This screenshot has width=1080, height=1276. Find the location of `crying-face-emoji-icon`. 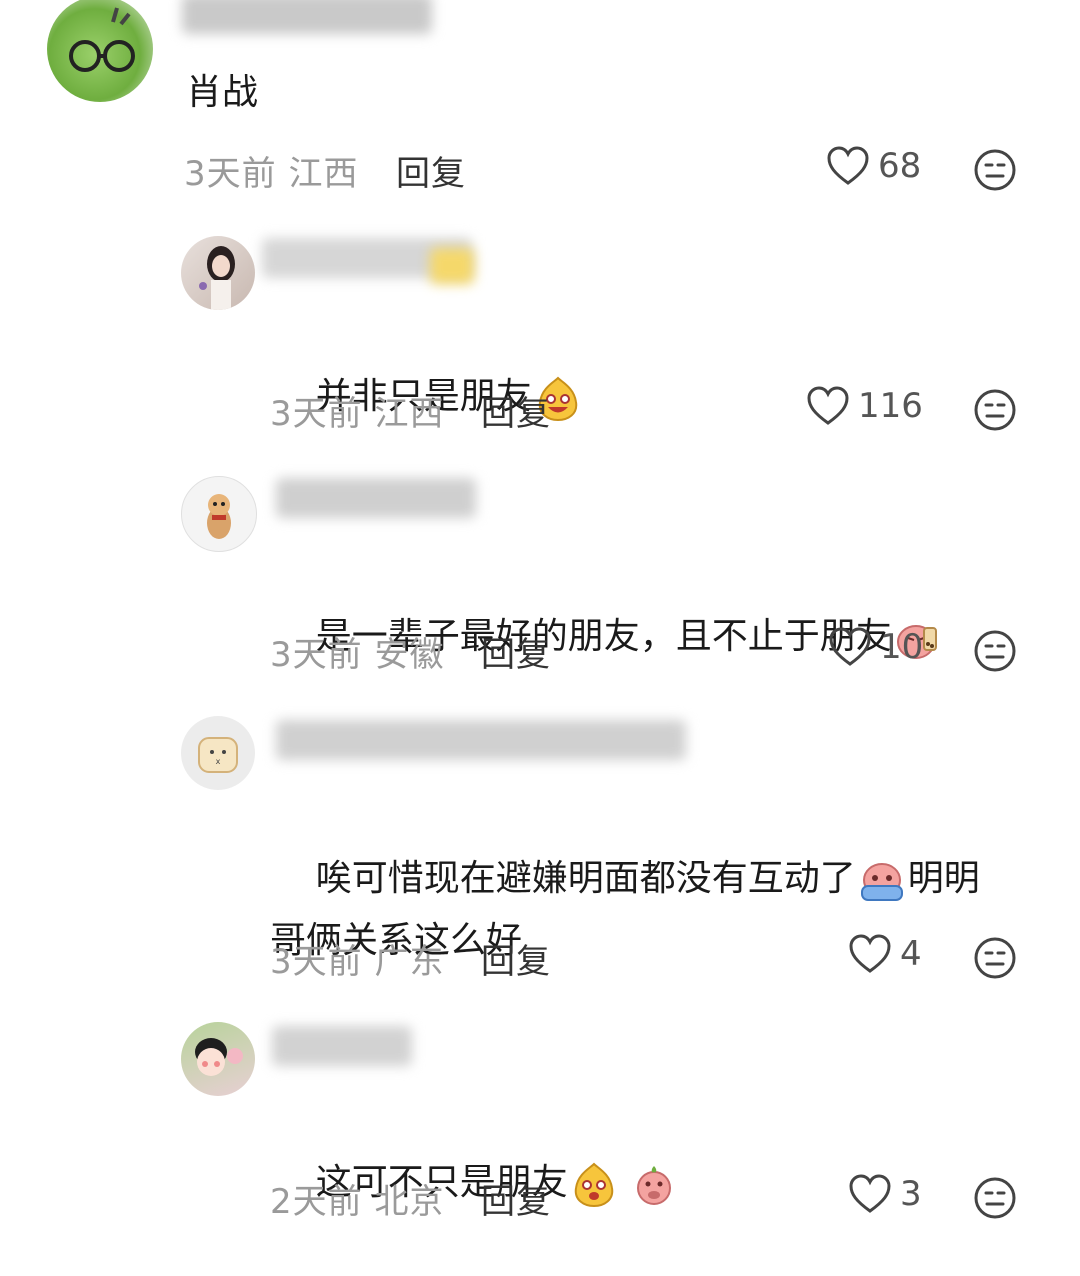

crying-face-emoji-icon is located at coordinates (881, 882).